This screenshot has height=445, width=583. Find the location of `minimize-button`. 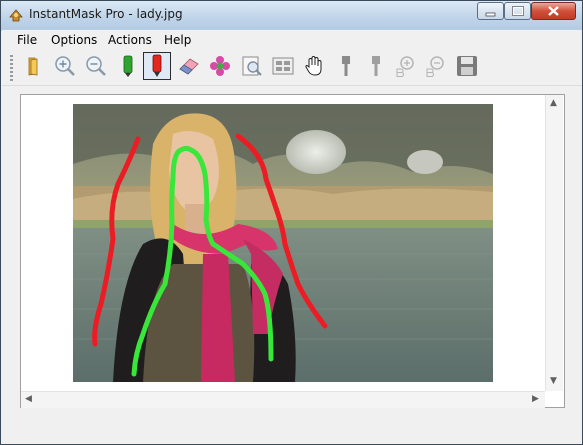

minimize-button is located at coordinates (490, 11).